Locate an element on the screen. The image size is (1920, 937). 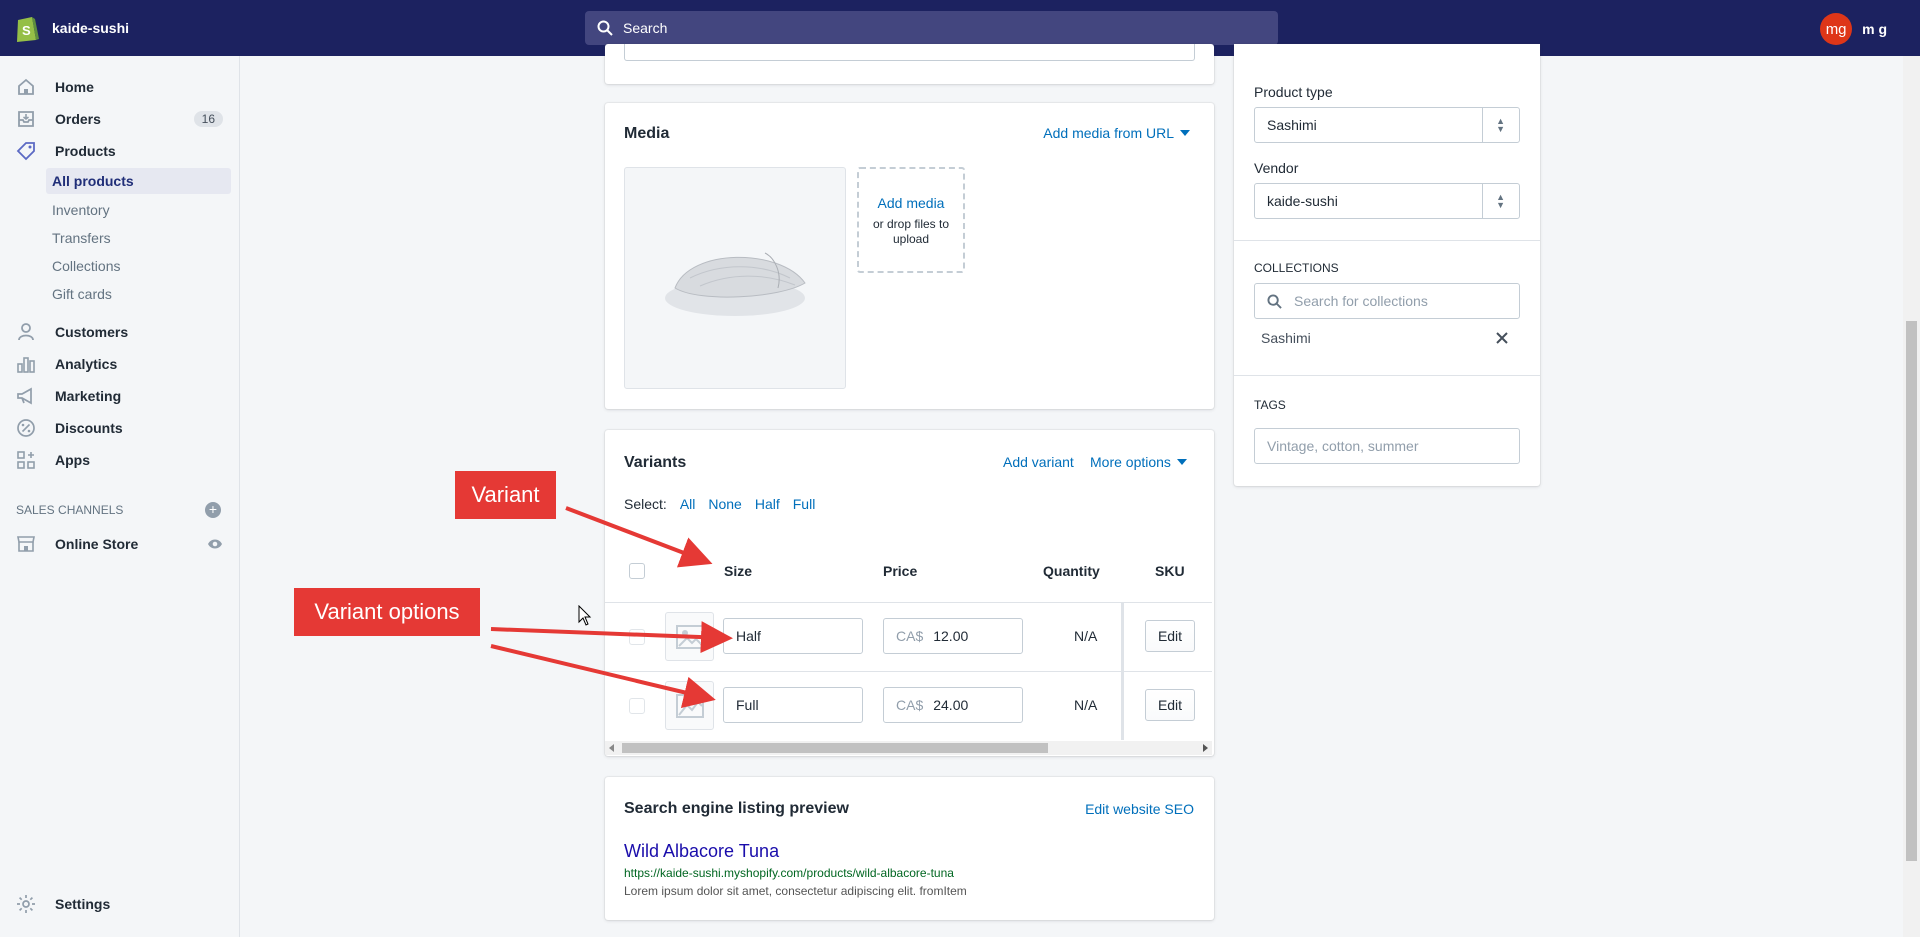
sidebar-item-orders: Orders 16 is located at coordinates (123, 119).